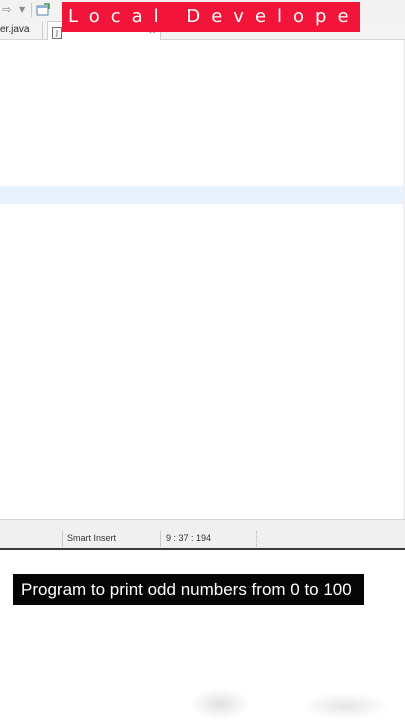 Image resolution: width=405 pixels, height=720 pixels. I want to click on toolbar-separator, so click(31, 10).